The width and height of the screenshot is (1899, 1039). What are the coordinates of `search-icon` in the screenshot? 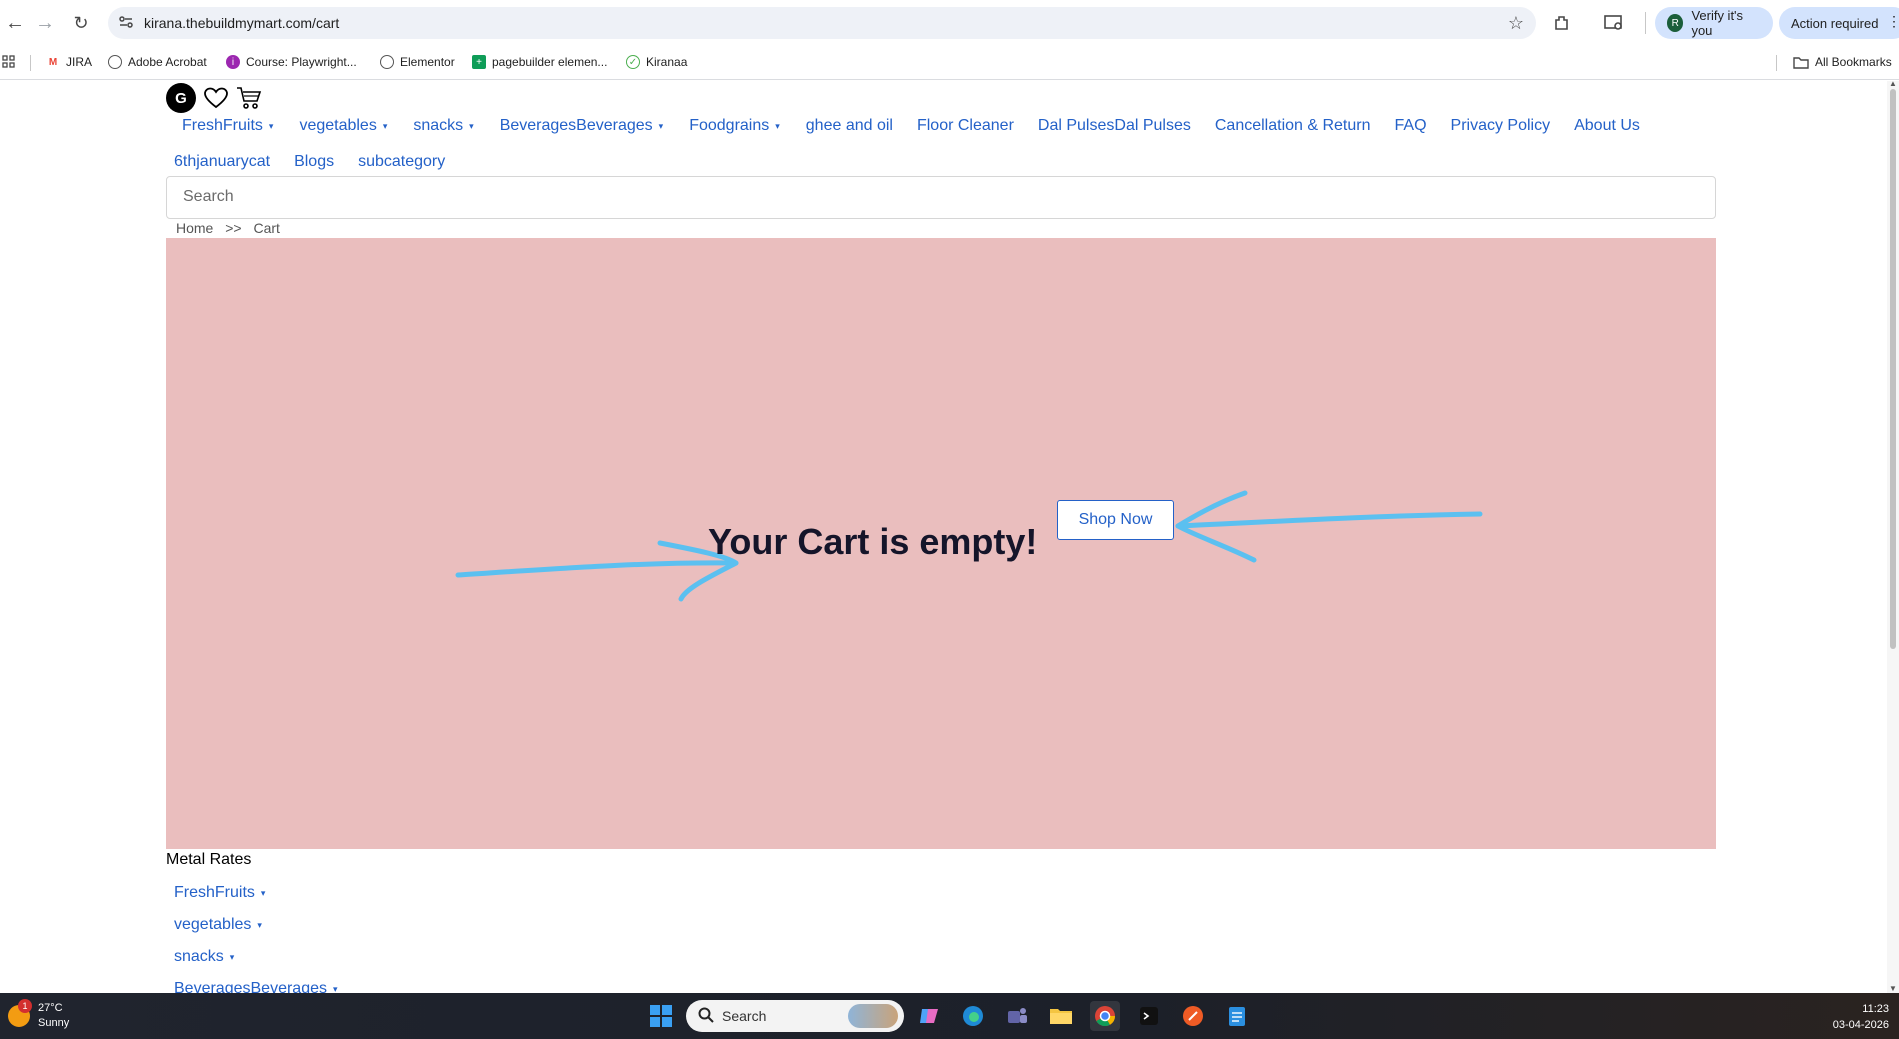 It's located at (706, 1016).